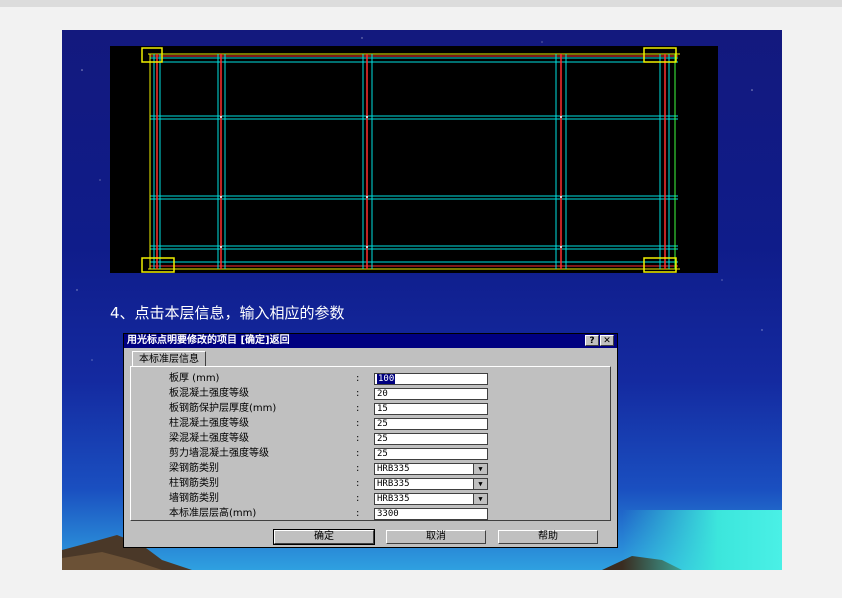  I want to click on close-button: ✕, so click(607, 340).